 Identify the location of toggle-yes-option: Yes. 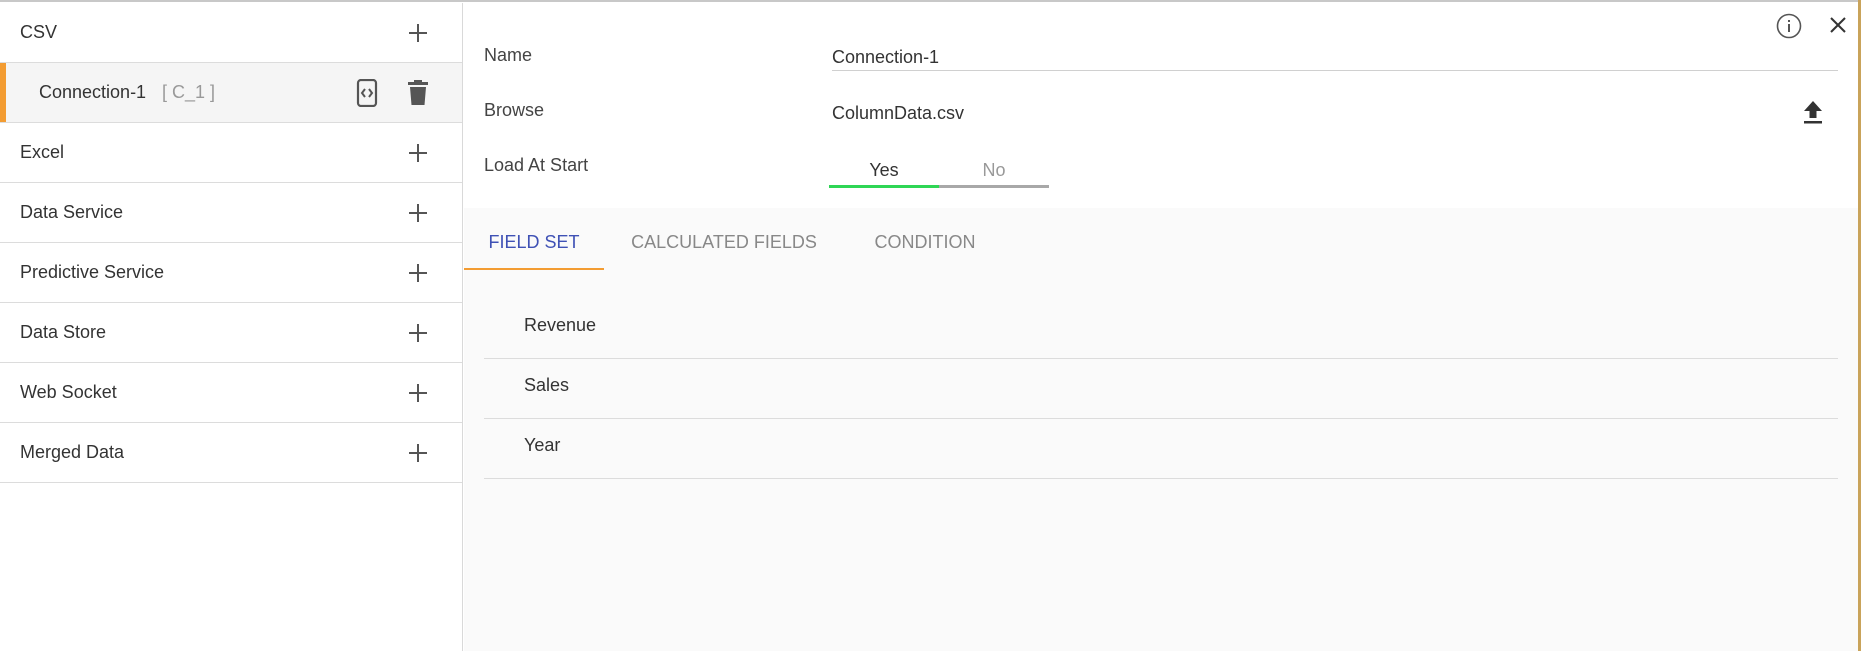
(884, 170).